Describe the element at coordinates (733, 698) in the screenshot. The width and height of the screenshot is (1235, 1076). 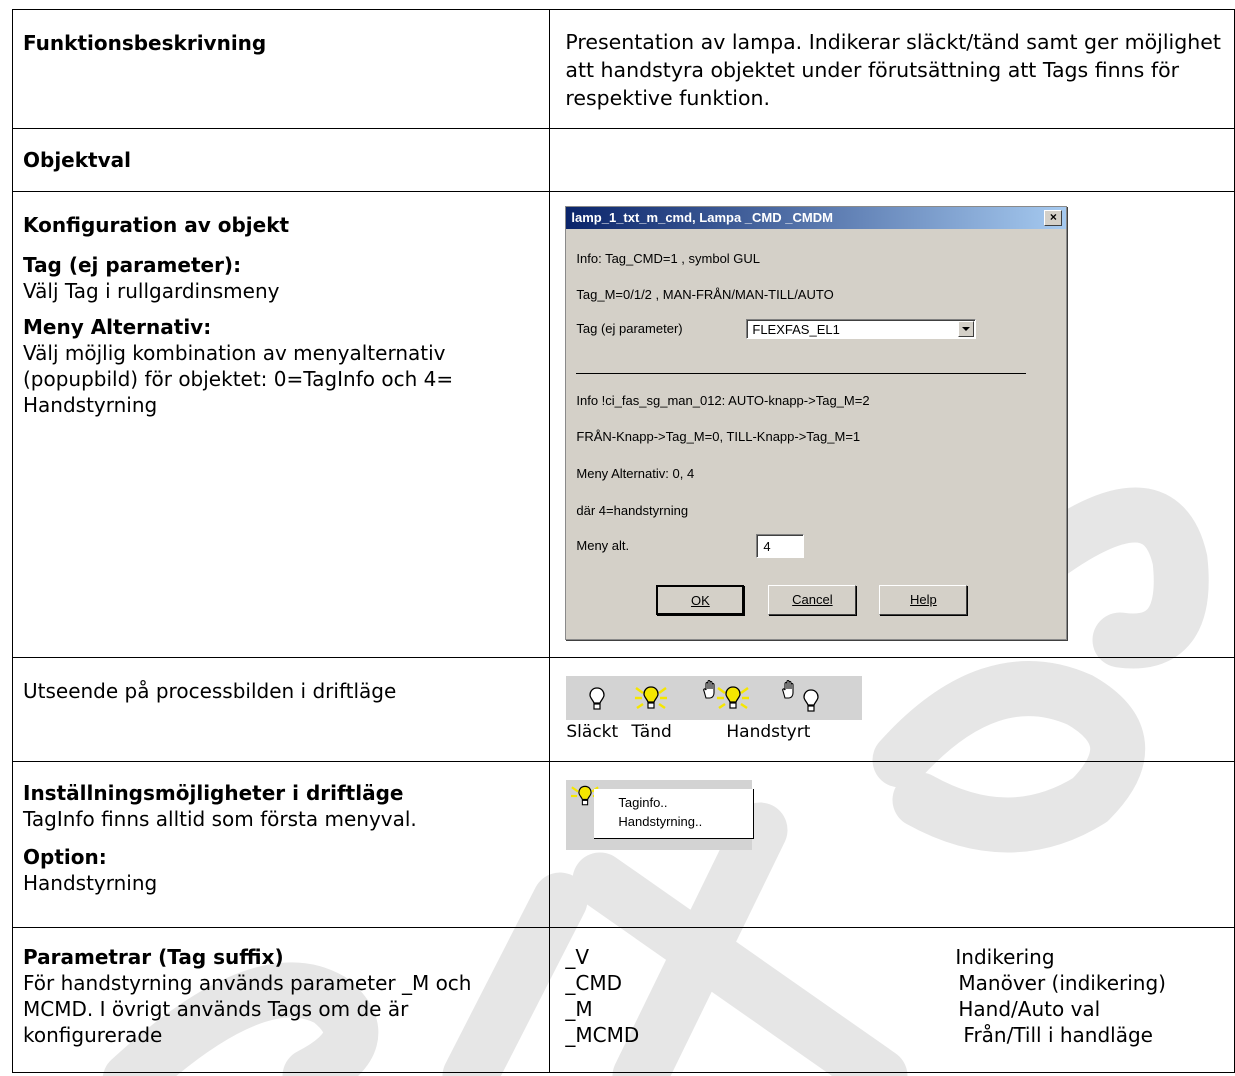
I see `lamp-on-handstyrt-icon` at that location.